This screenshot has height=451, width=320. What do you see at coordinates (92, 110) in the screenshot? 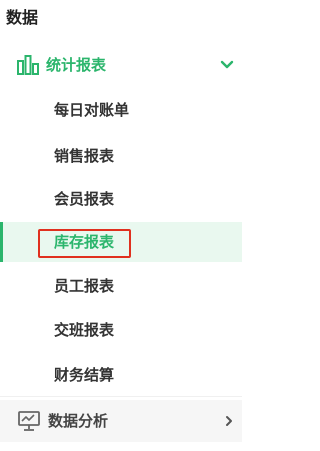
I see `menu-item-label: 每日对账单` at bounding box center [92, 110].